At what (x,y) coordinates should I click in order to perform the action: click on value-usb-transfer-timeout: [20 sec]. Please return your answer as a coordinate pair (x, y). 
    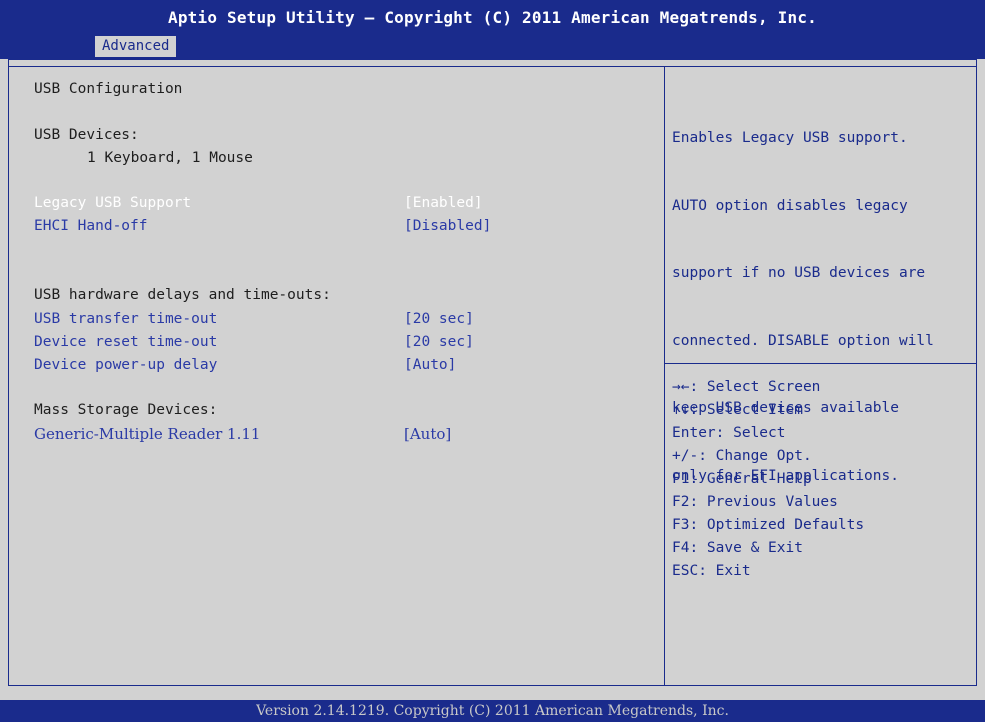
    Looking at the image, I should click on (439, 319).